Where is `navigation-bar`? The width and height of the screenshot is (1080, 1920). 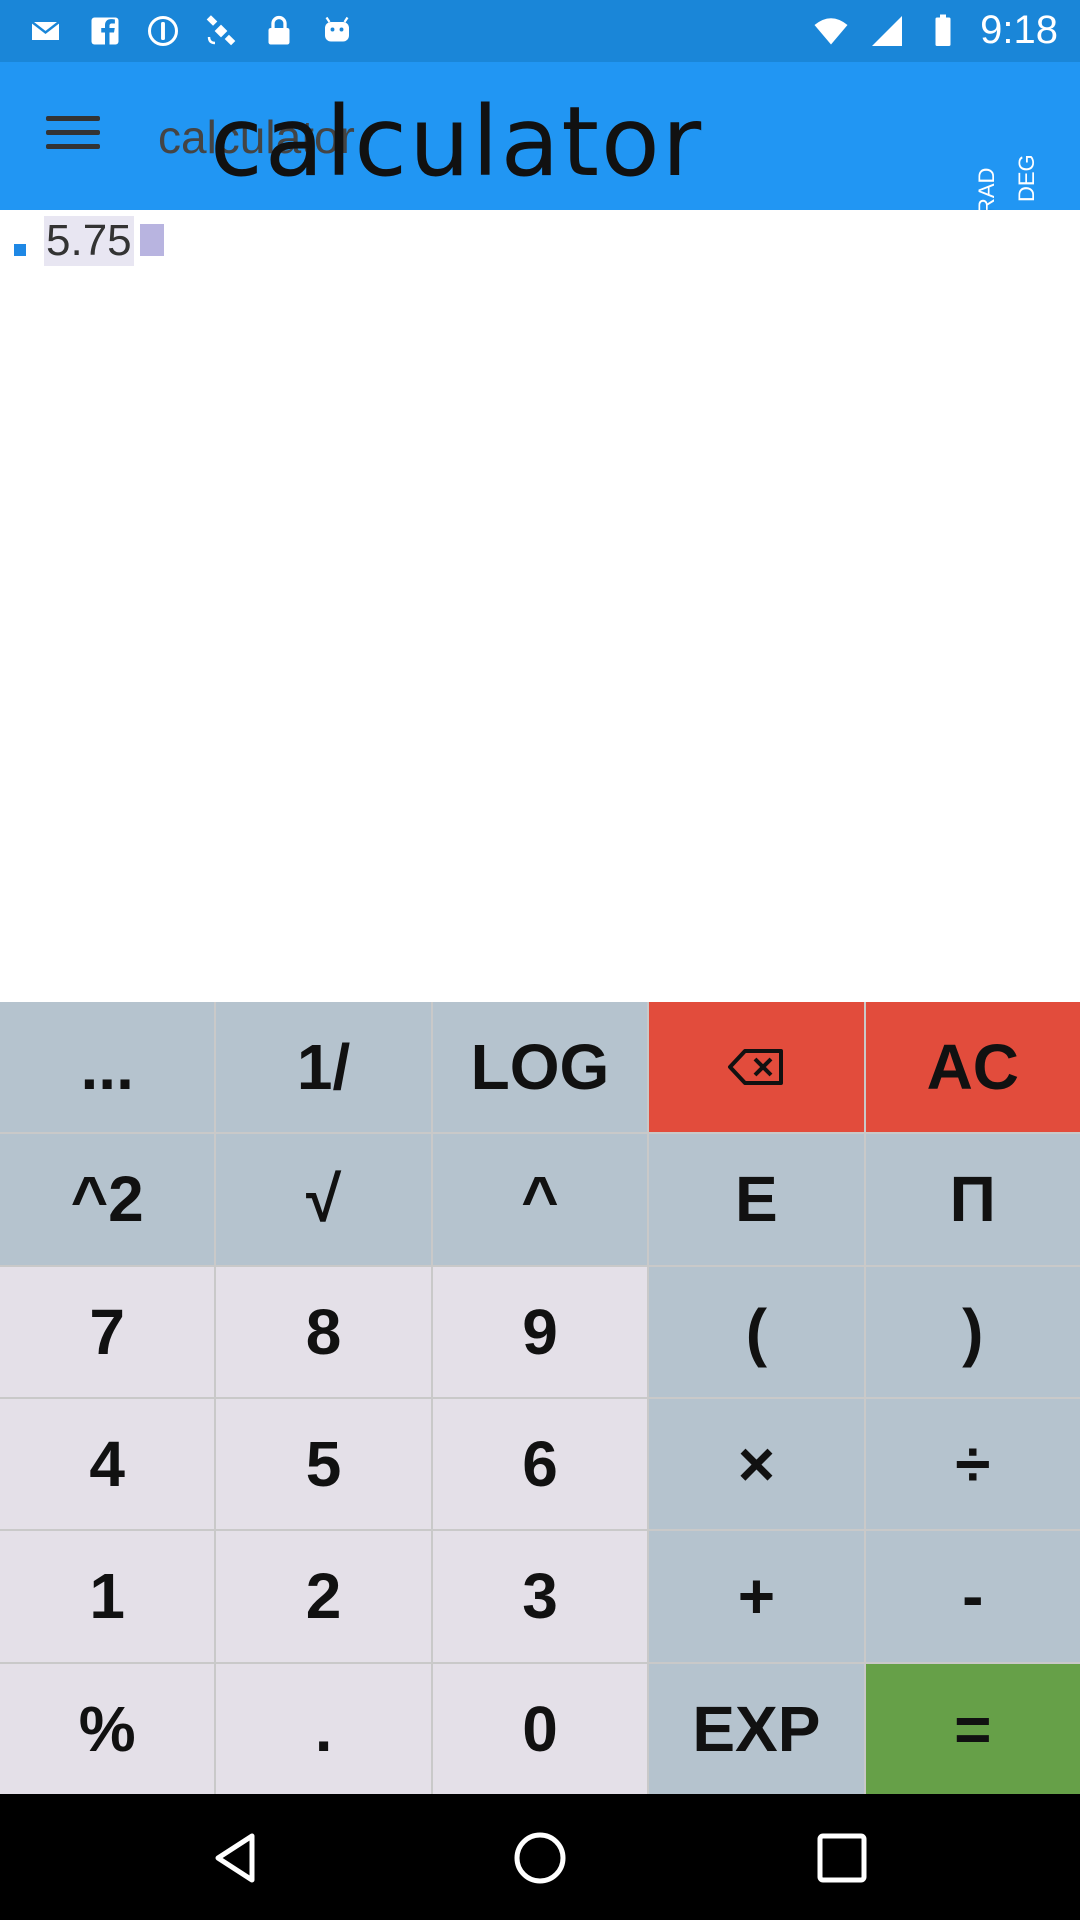
navigation-bar is located at coordinates (540, 1857).